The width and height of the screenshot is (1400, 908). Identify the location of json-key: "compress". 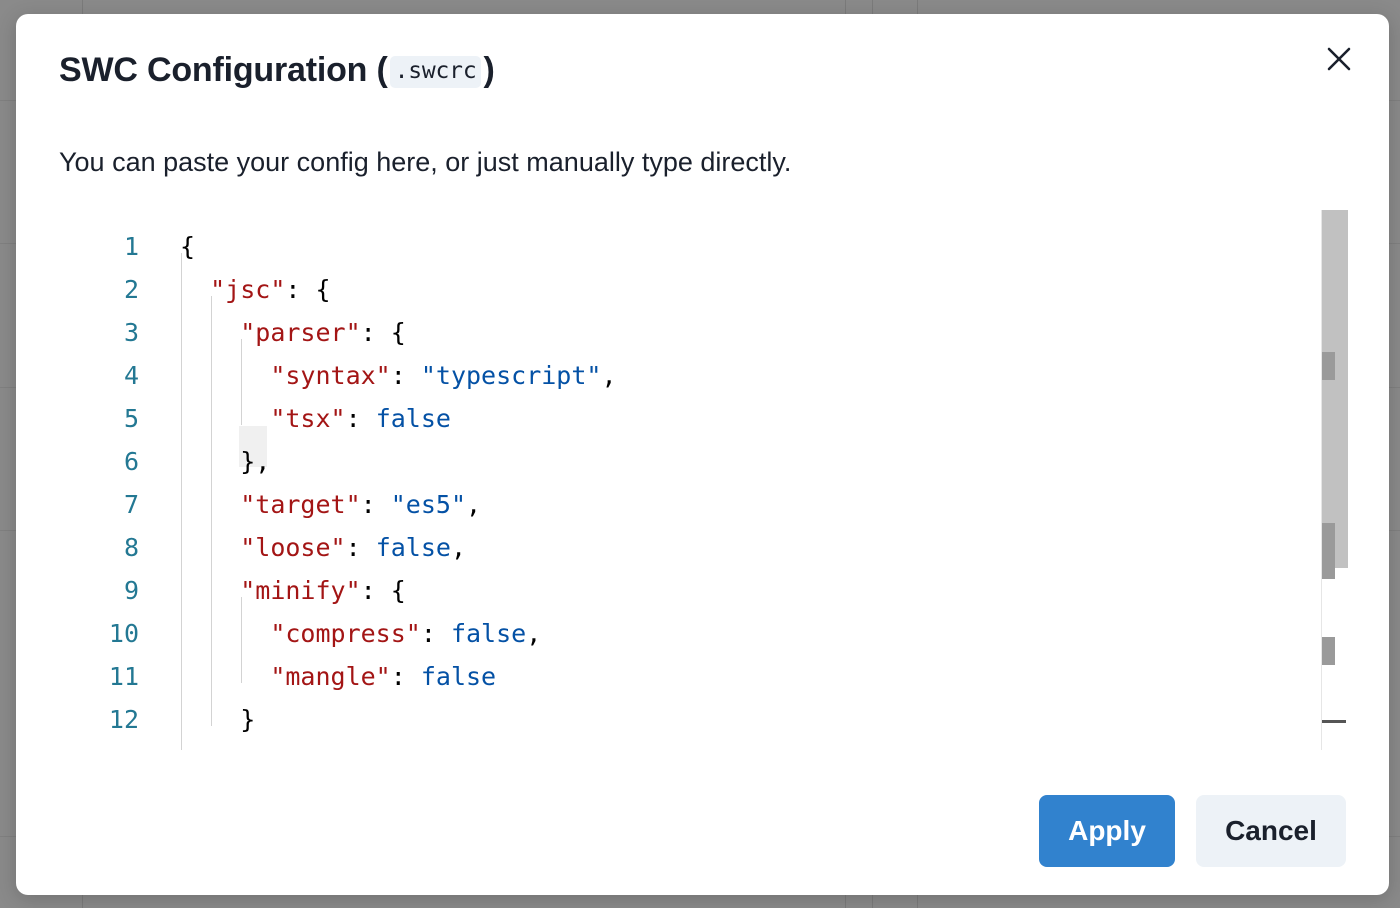
(345, 633).